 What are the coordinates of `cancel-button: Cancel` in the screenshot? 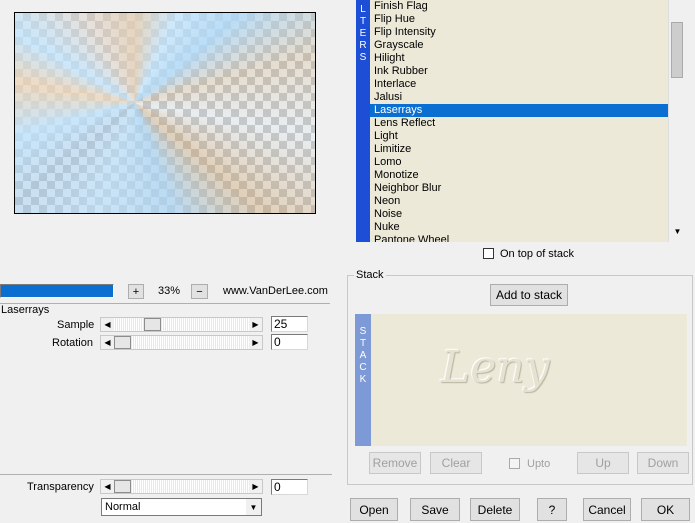 It's located at (607, 509).